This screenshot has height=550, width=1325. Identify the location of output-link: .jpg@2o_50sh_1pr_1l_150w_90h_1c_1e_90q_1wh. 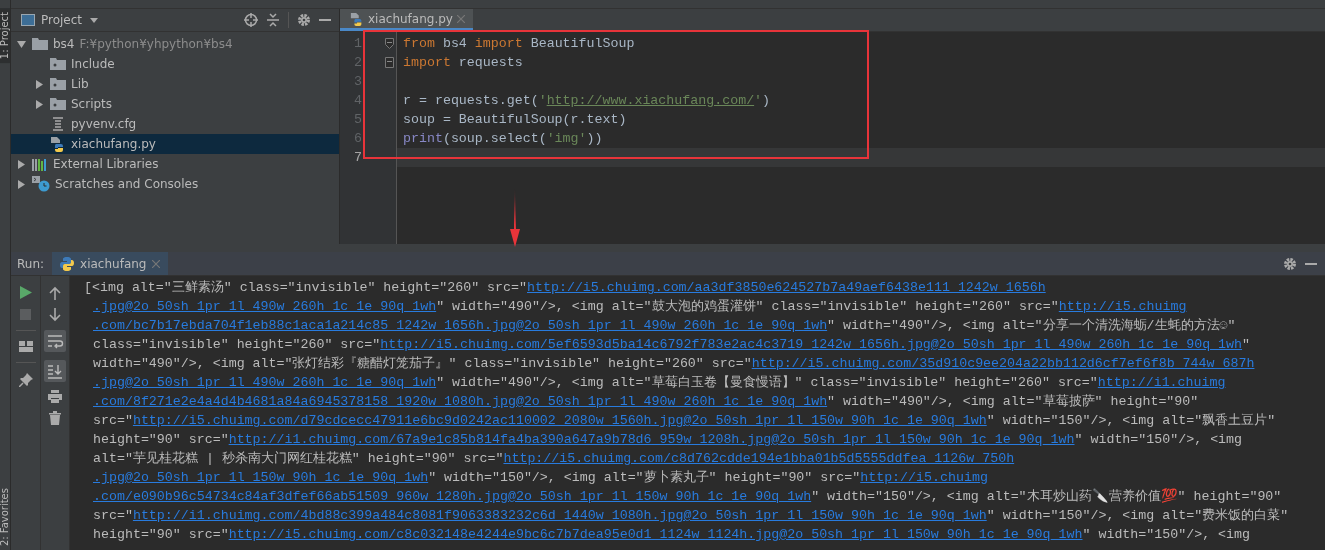
(261, 477).